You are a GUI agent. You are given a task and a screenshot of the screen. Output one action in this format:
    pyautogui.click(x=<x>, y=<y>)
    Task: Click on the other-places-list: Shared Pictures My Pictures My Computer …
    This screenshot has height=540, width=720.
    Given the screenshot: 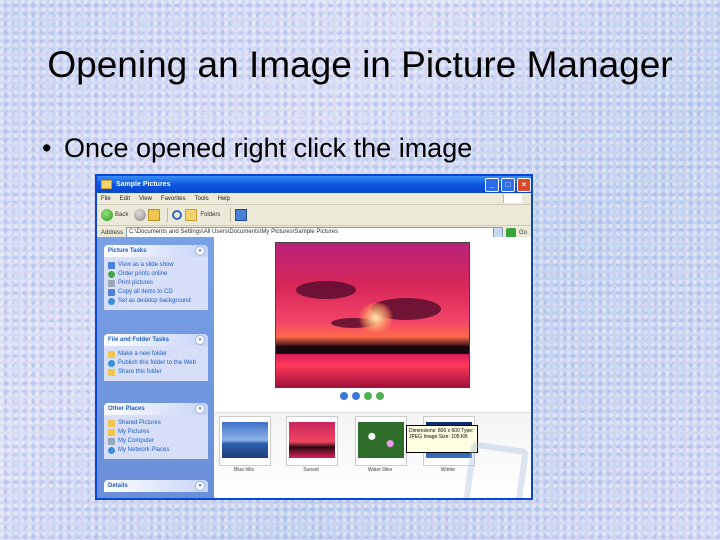 What is the action you would take?
    pyautogui.click(x=156, y=437)
    